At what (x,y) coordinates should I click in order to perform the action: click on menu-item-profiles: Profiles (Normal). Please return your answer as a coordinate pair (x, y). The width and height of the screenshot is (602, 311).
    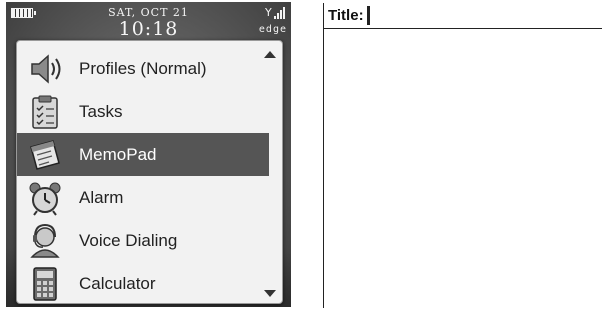
    Looking at the image, I should click on (143, 68).